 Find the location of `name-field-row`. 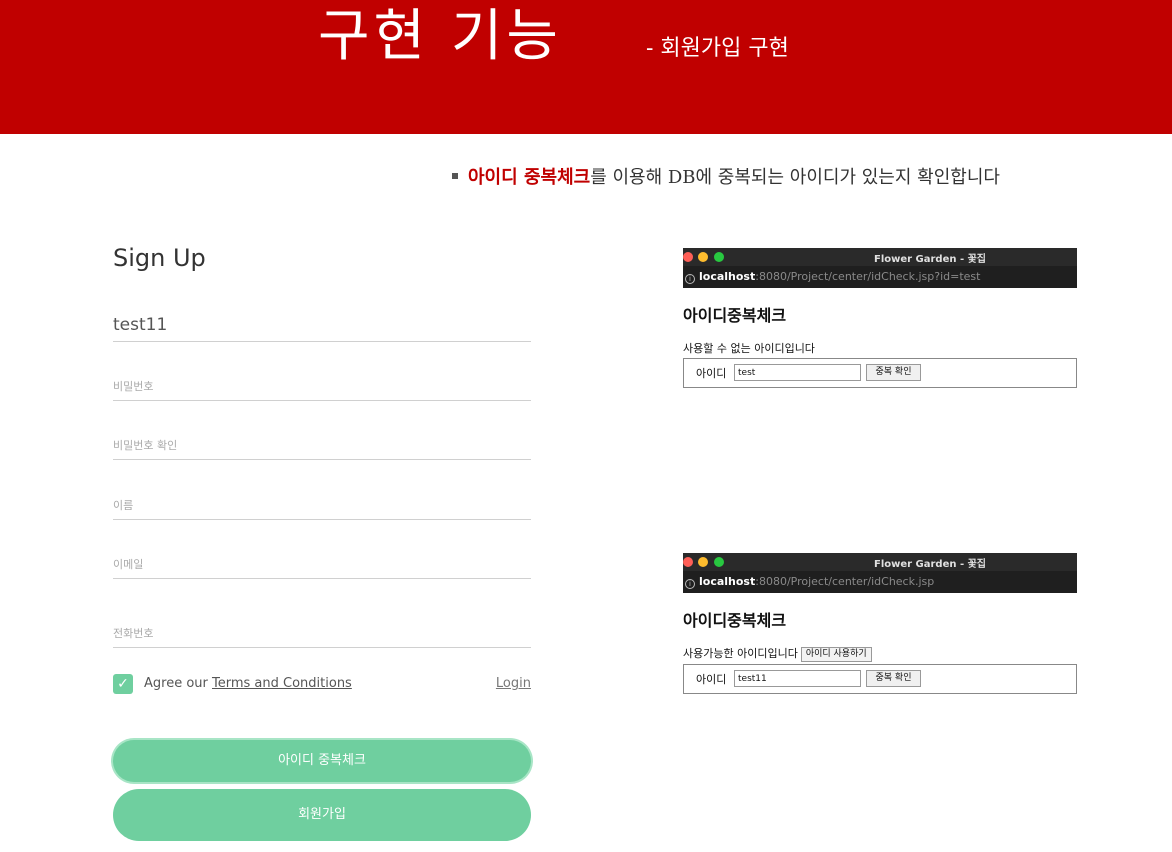

name-field-row is located at coordinates (322, 498).